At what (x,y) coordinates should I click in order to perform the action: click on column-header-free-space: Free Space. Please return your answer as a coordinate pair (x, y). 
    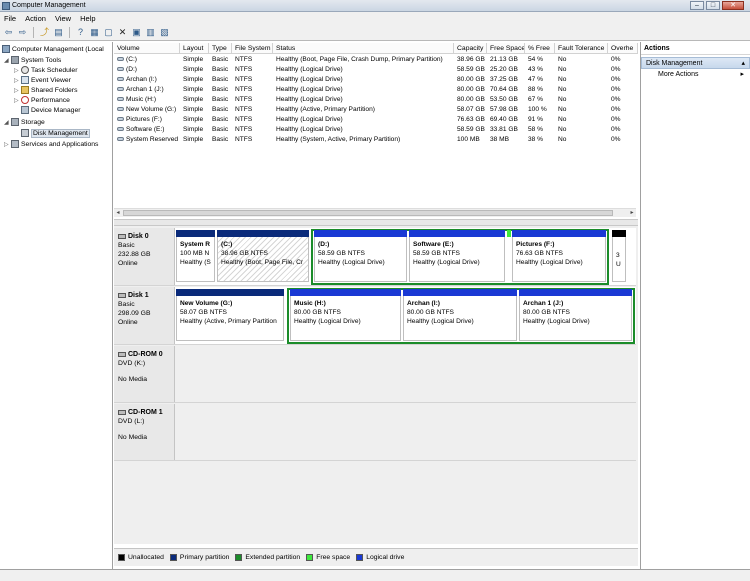
    Looking at the image, I should click on (506, 48).